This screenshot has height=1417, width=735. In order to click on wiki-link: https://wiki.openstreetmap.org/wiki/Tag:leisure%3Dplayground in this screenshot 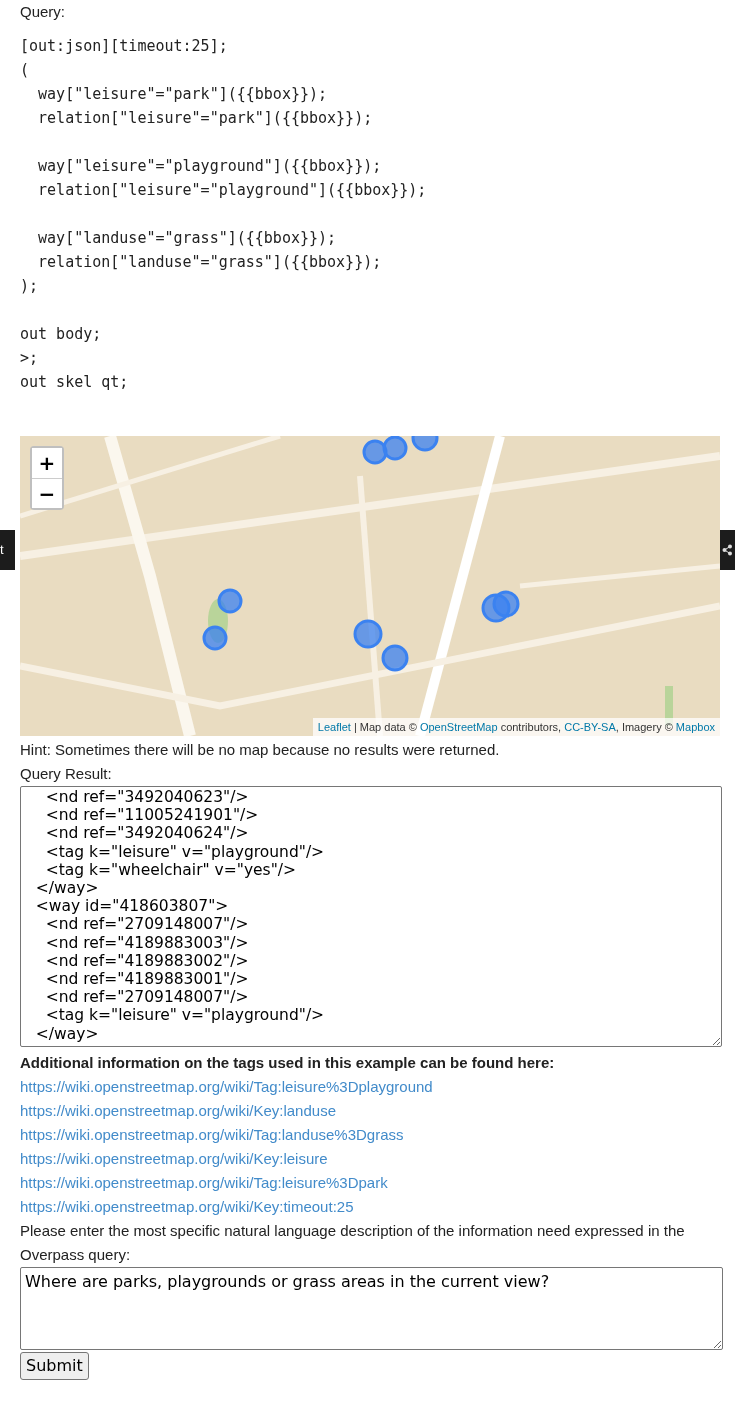, I will do `click(370, 1087)`.